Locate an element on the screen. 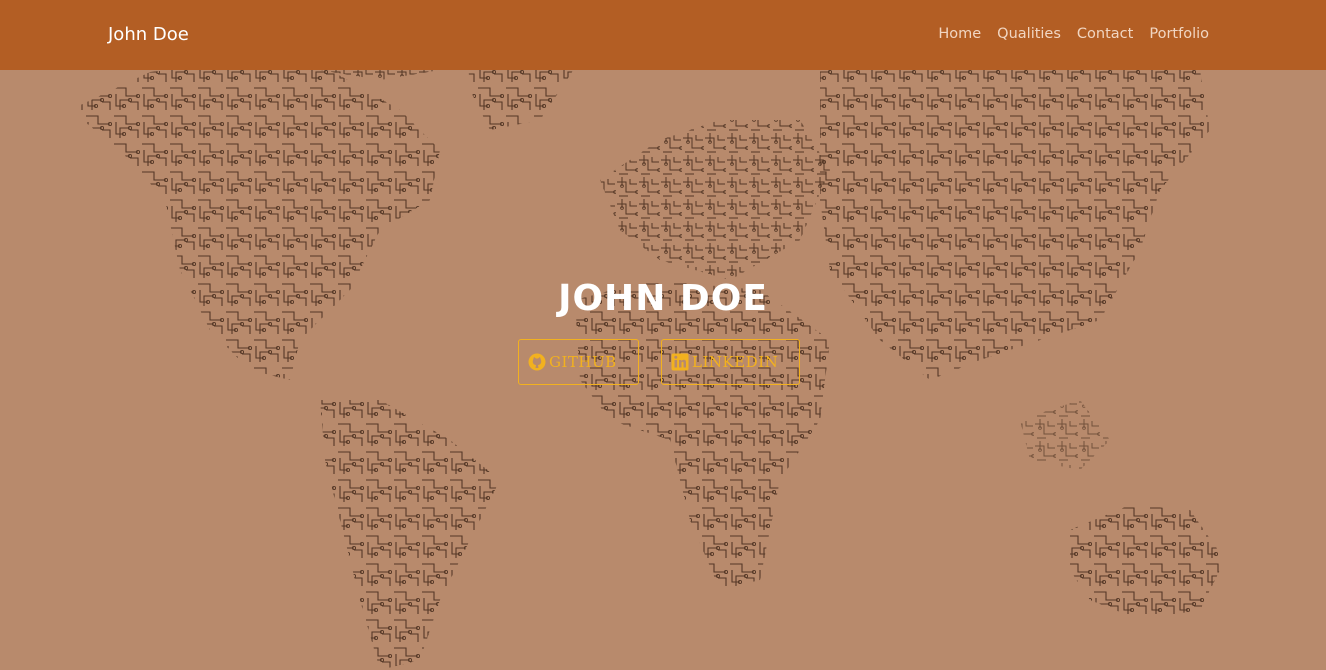  github-icon is located at coordinates (537, 362).